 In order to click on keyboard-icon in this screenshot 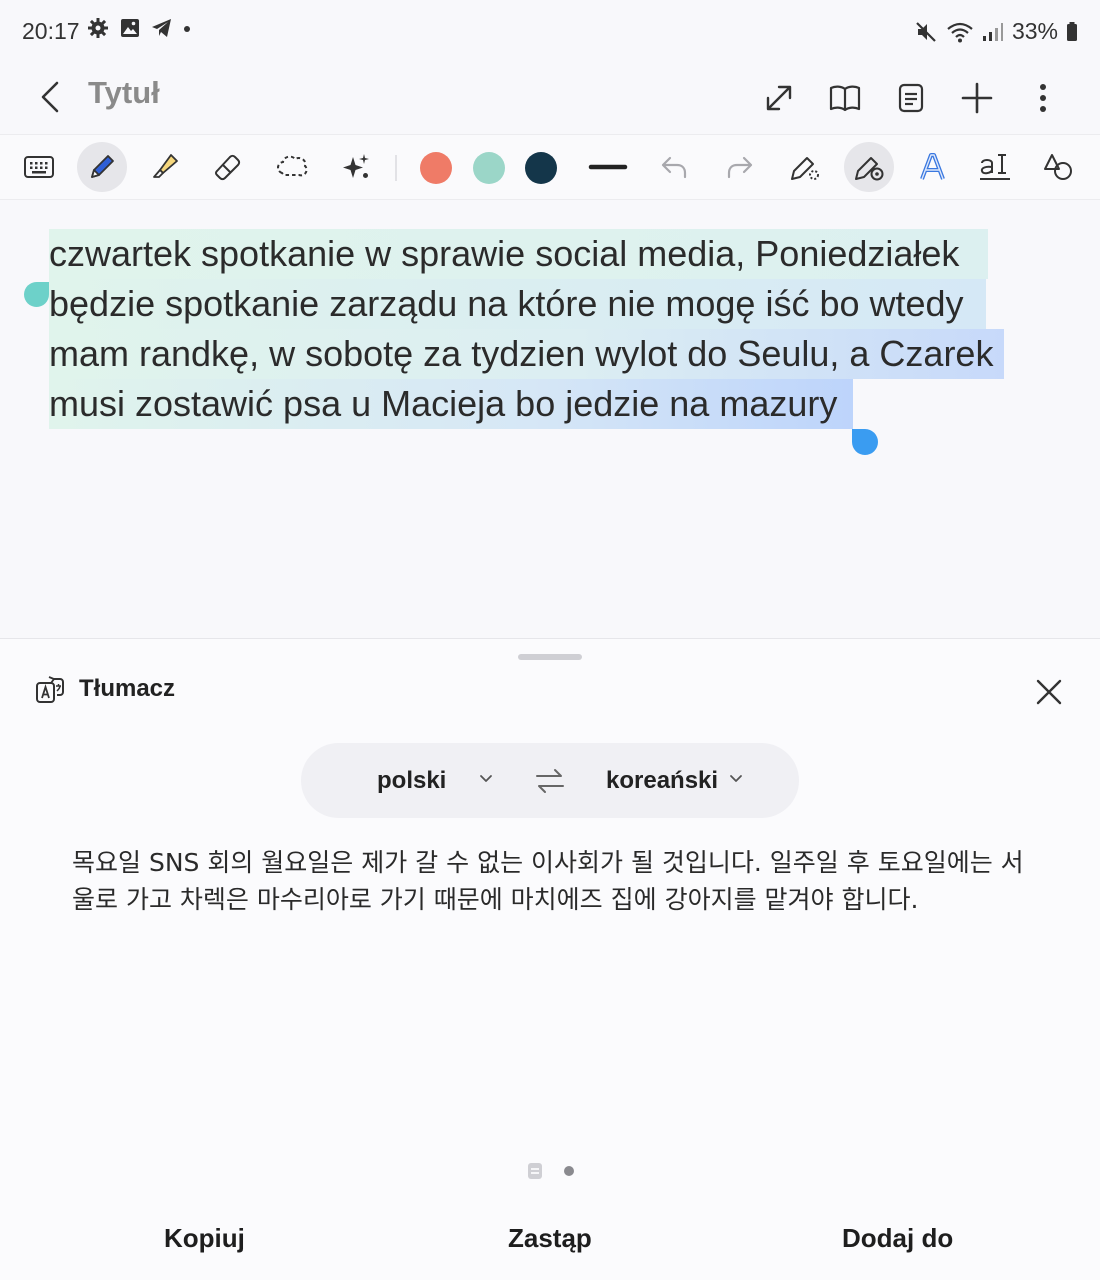, I will do `click(39, 167)`.